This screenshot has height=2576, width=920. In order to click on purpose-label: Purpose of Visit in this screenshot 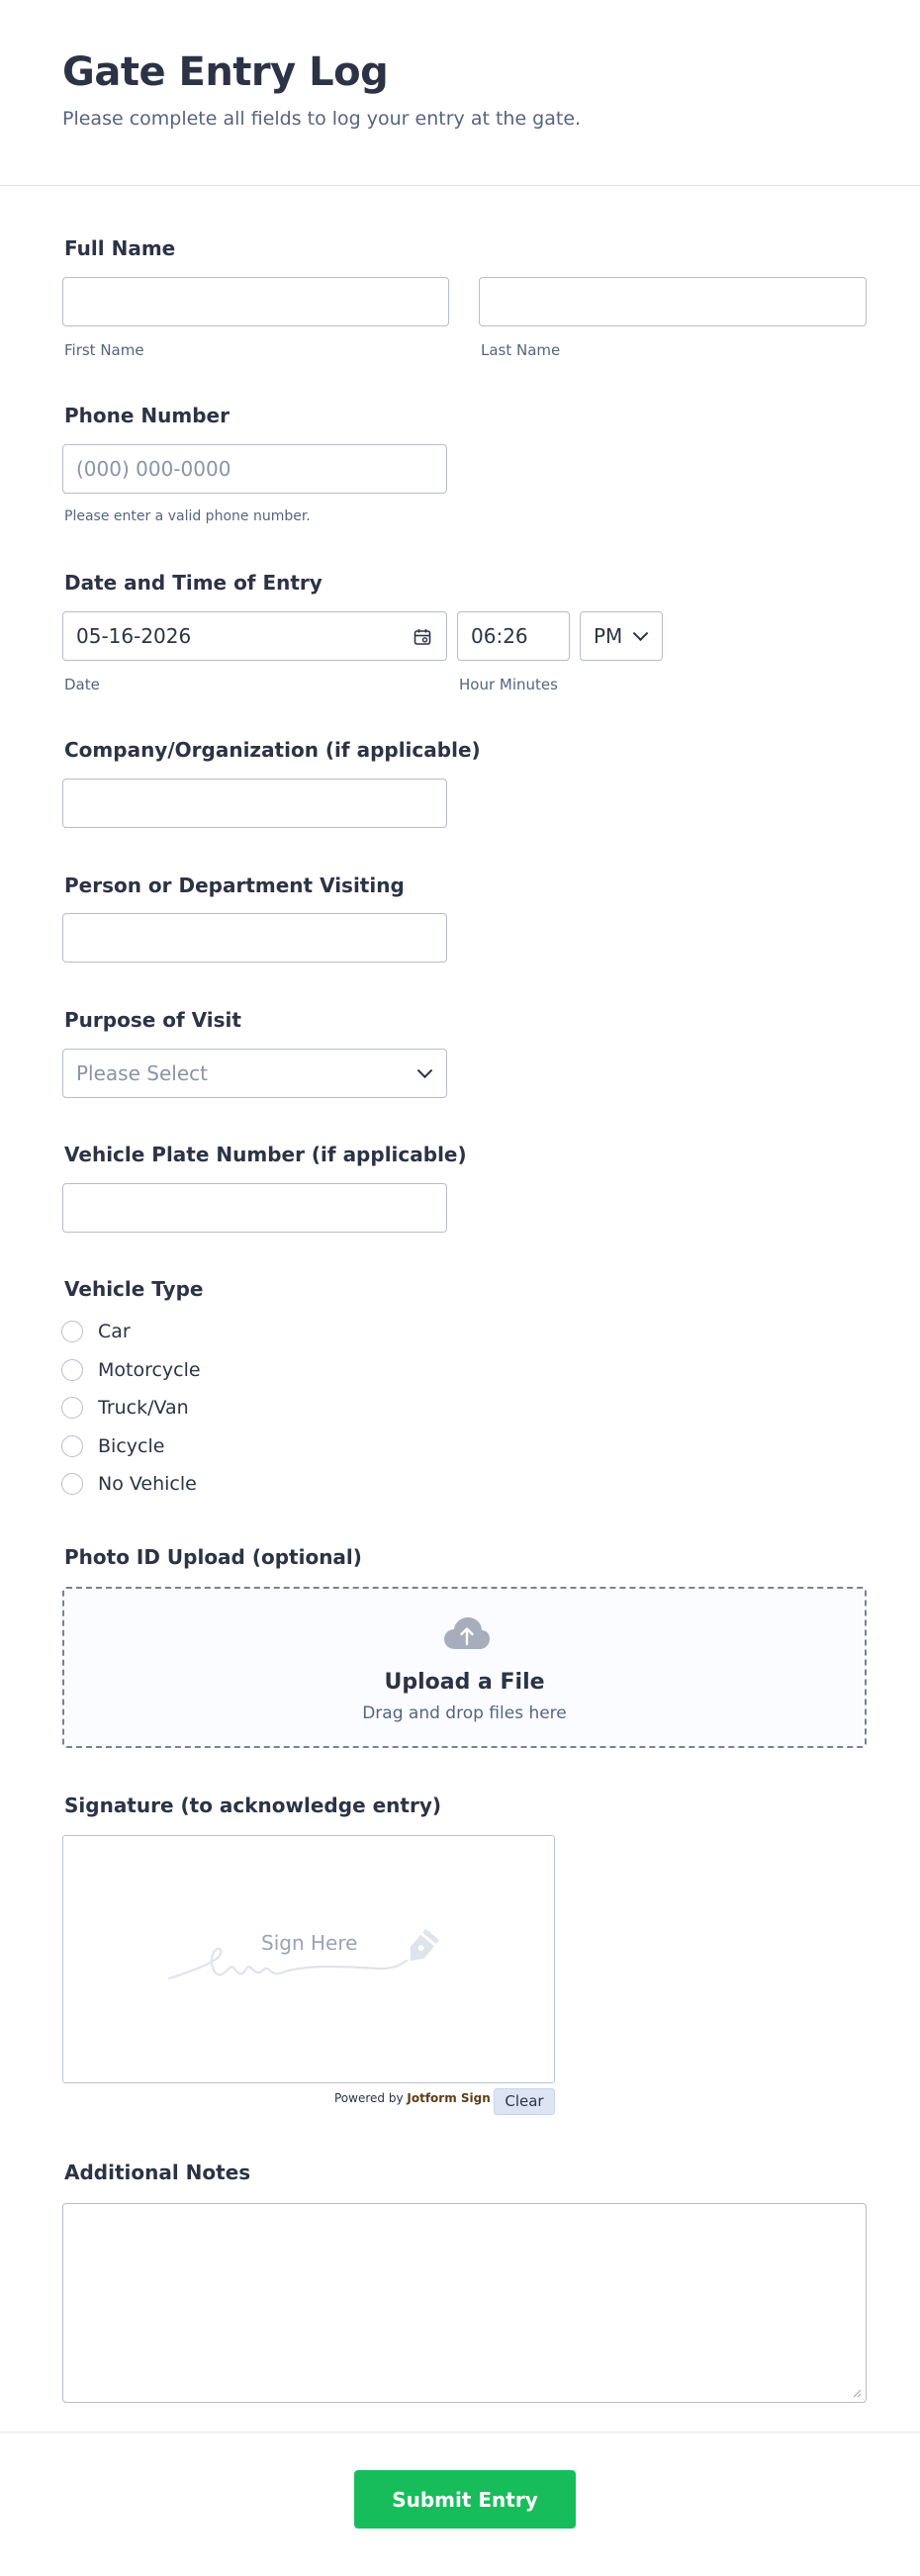, I will do `click(152, 1020)`.